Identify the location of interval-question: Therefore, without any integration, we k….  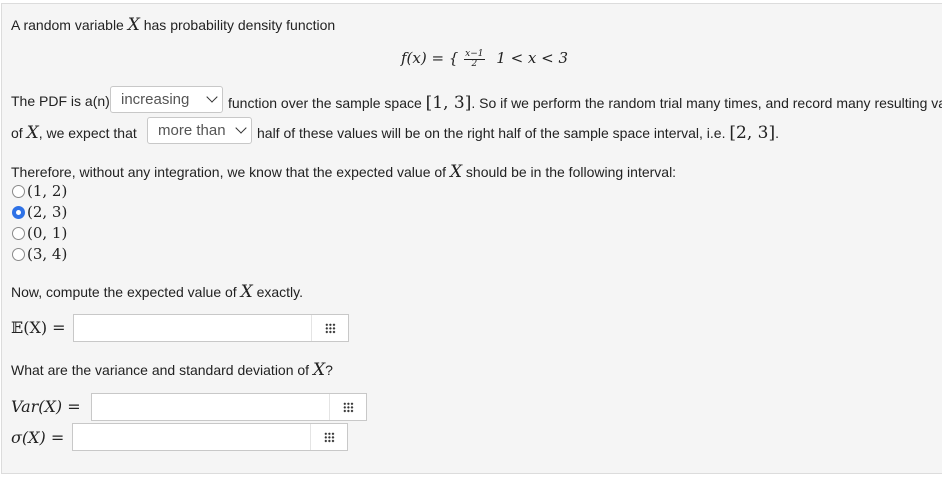
(344, 172).